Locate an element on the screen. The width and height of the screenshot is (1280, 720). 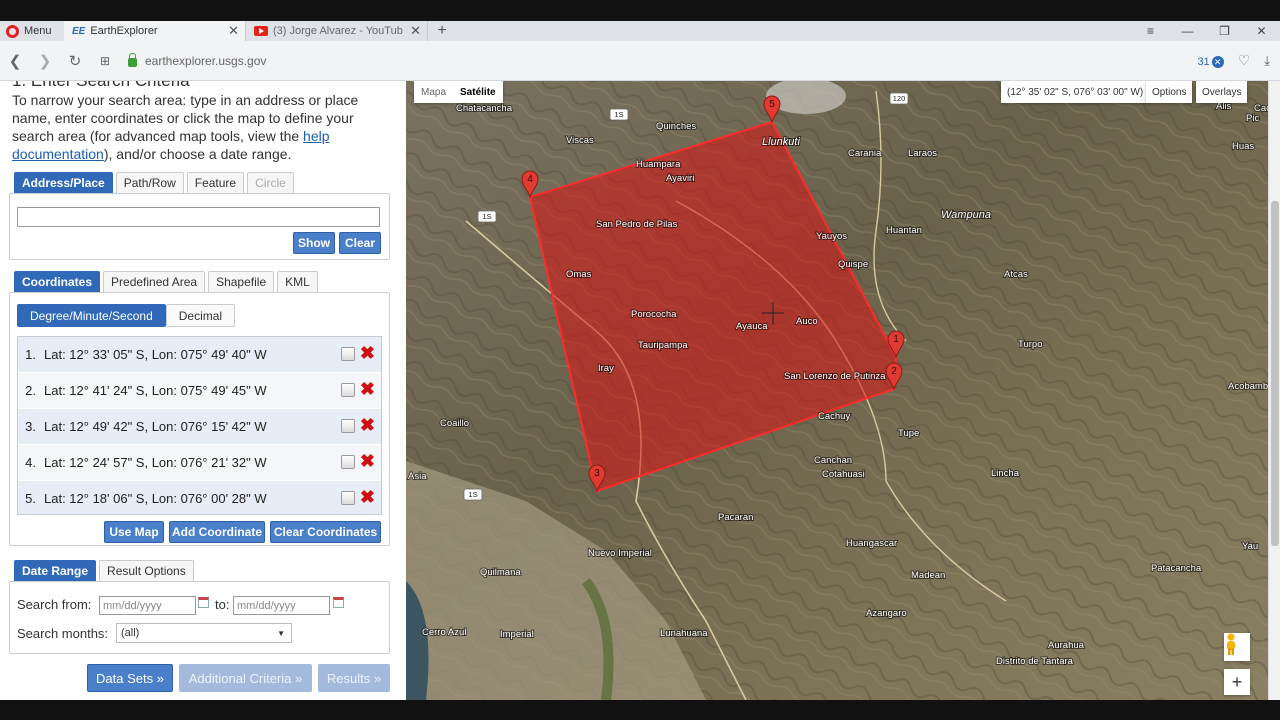
download-icon: ⤓ is located at coordinates (1267, 61).